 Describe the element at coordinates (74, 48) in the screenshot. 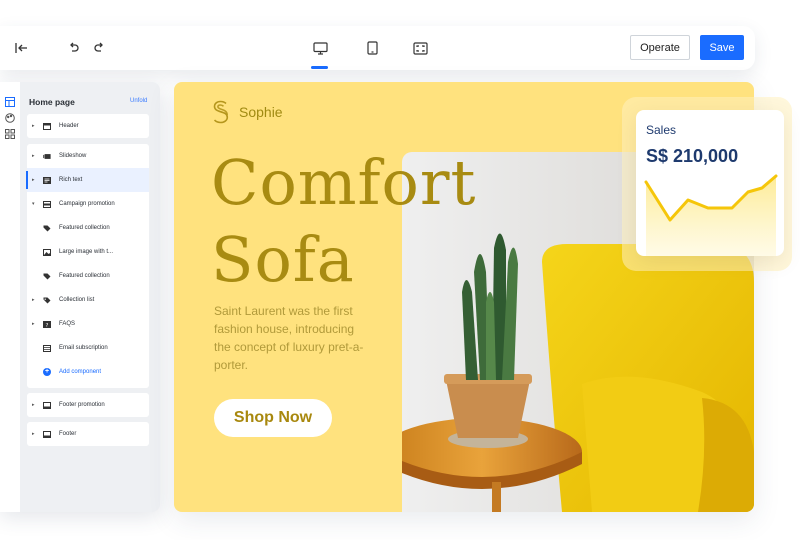

I see `undo-icon` at that location.